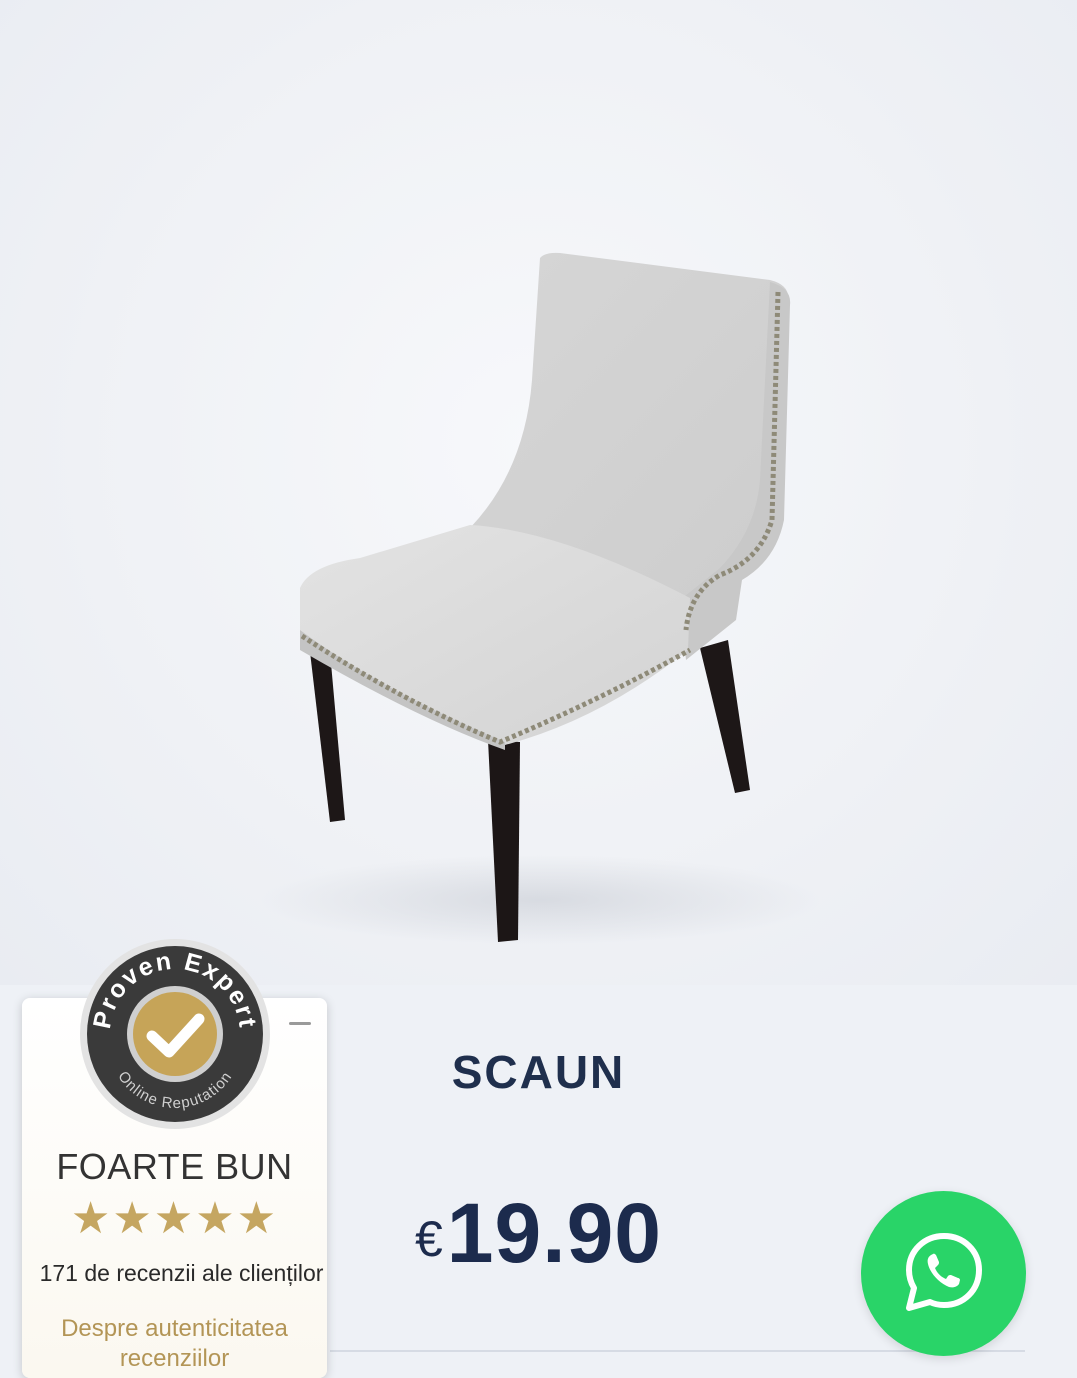 Image resolution: width=1077 pixels, height=1378 pixels. What do you see at coordinates (428, 1239) in the screenshot?
I see `price-currency: €` at bounding box center [428, 1239].